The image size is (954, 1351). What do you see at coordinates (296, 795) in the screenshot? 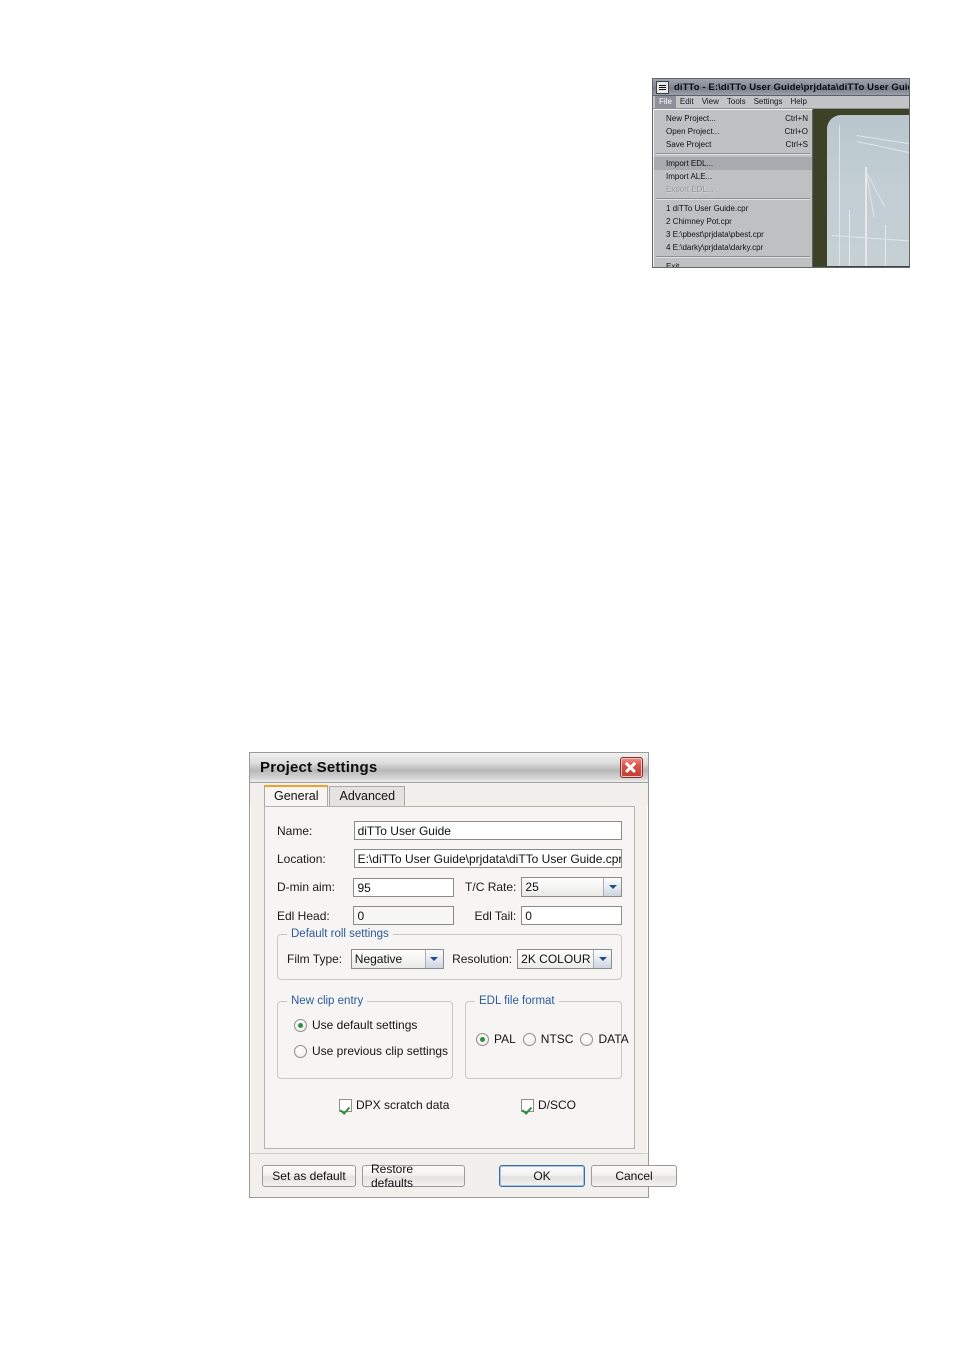
I see `tab-general: General` at bounding box center [296, 795].